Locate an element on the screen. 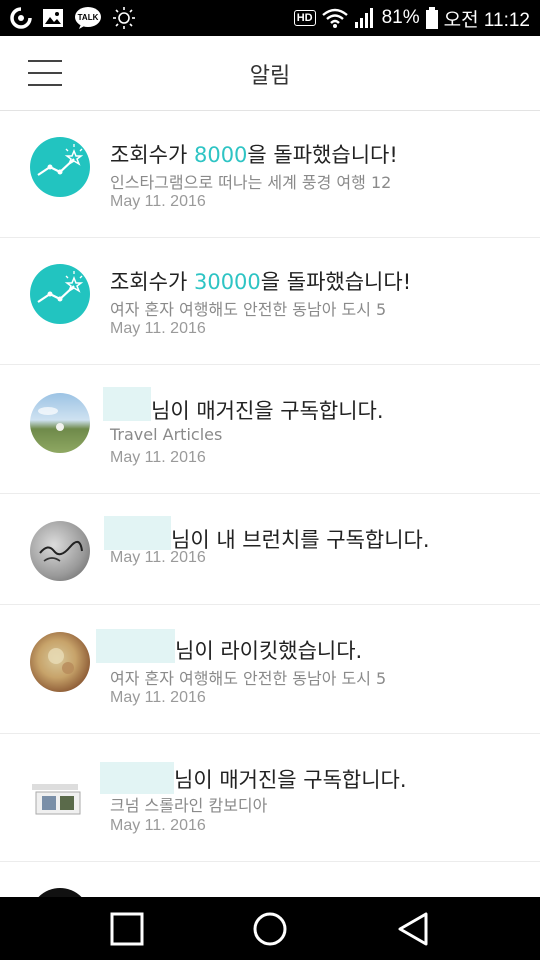  notification-title: 님이 라이킷했습니다. is located at coordinates (269, 651).